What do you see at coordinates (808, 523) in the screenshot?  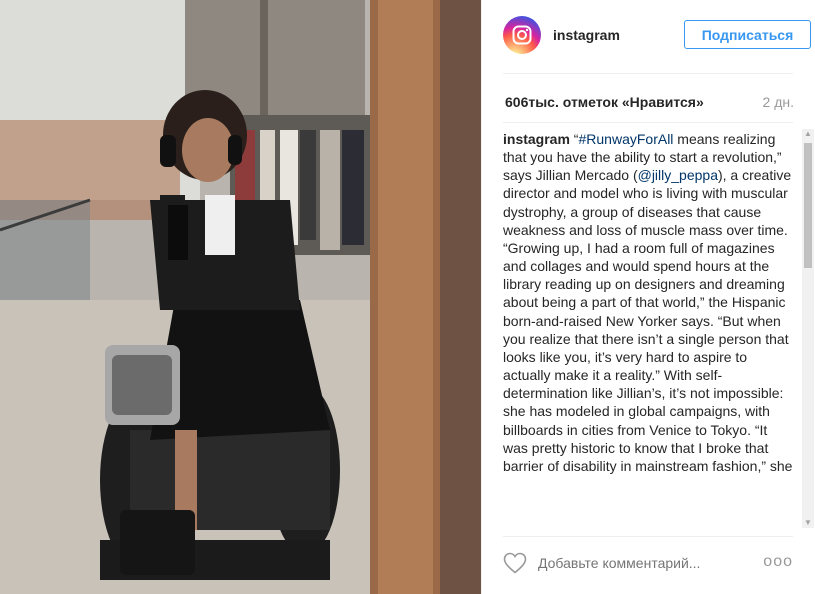 I see `scroll-down-arrow-icon: ▼` at bounding box center [808, 523].